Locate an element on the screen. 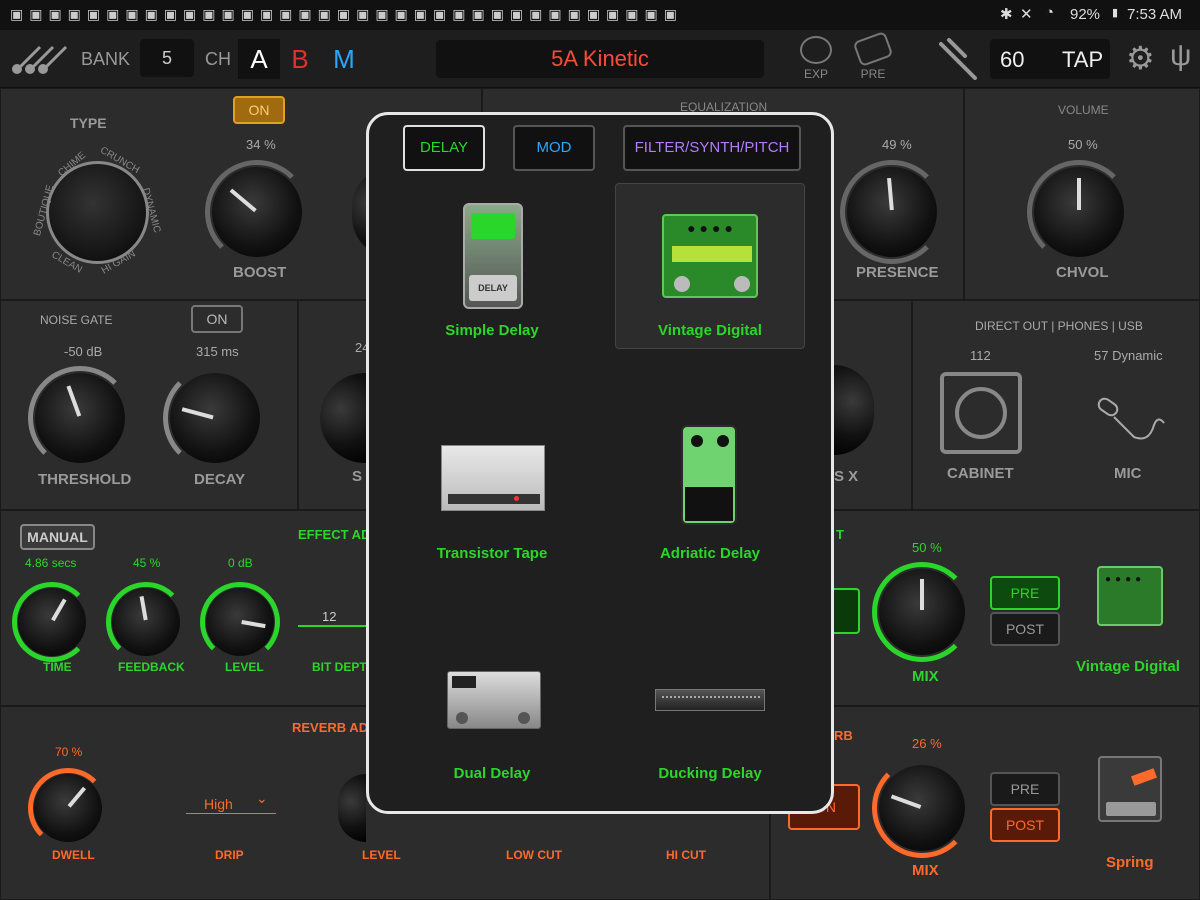 Image resolution: width=1200 pixels, height=900 pixels. manual-button: MANUAL is located at coordinates (57, 537).